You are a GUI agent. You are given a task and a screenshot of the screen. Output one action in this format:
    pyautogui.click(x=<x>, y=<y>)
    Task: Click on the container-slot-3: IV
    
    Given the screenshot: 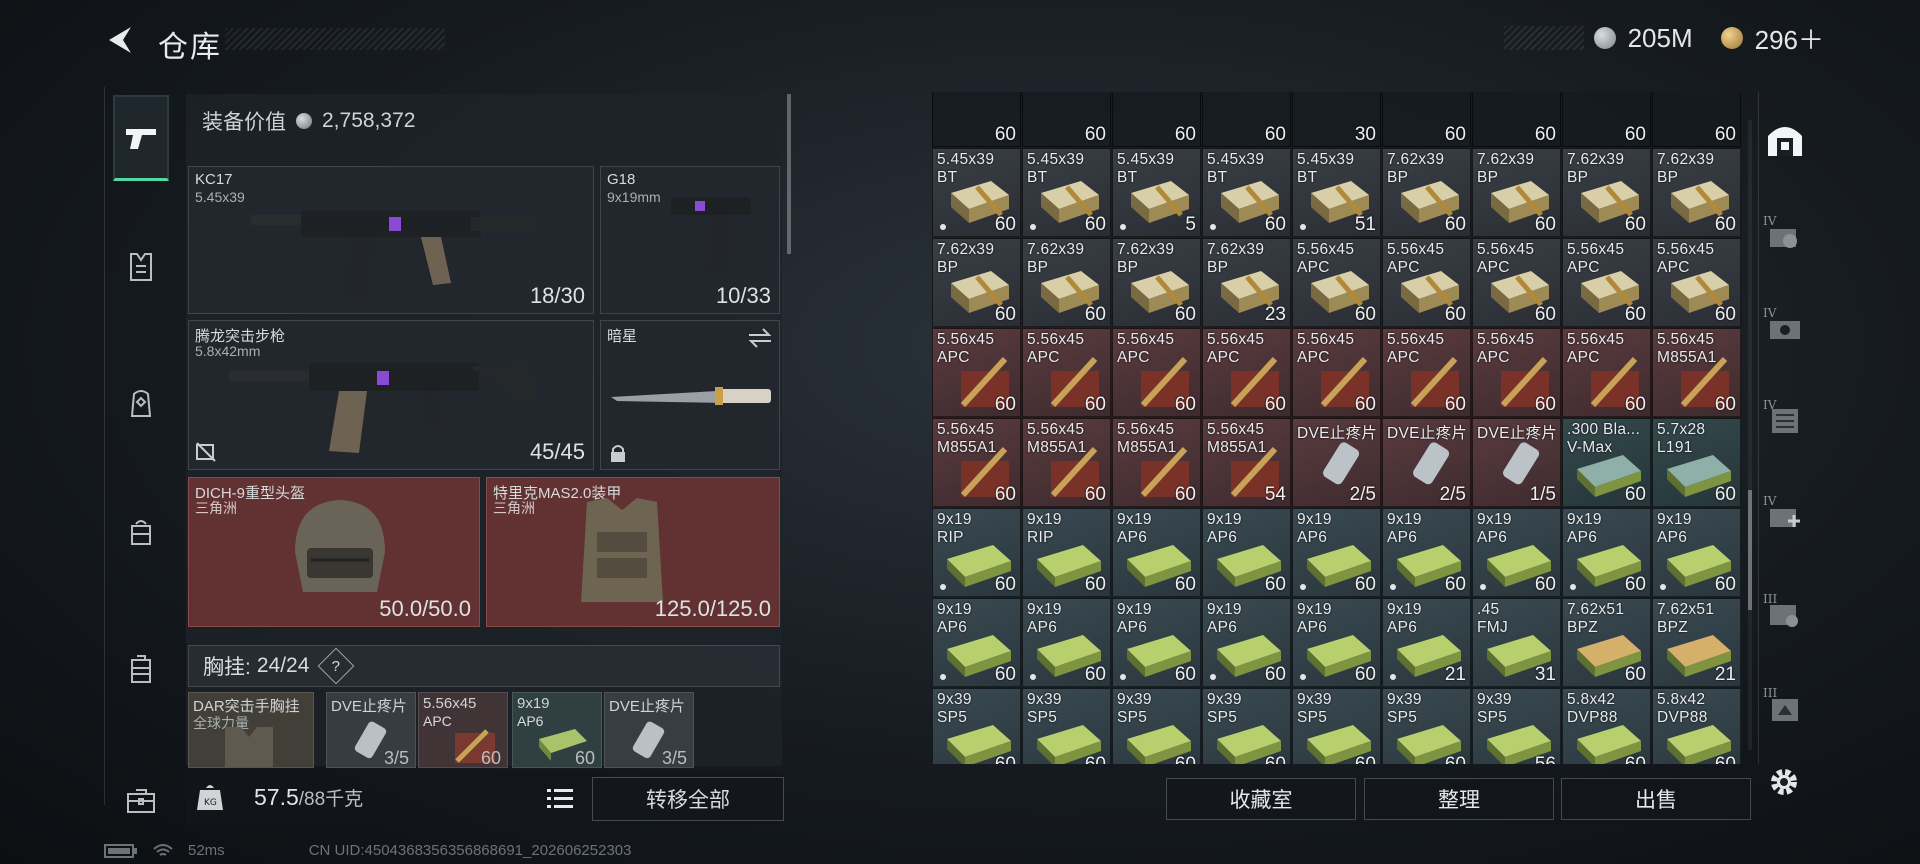 What is the action you would take?
    pyautogui.click(x=1785, y=420)
    